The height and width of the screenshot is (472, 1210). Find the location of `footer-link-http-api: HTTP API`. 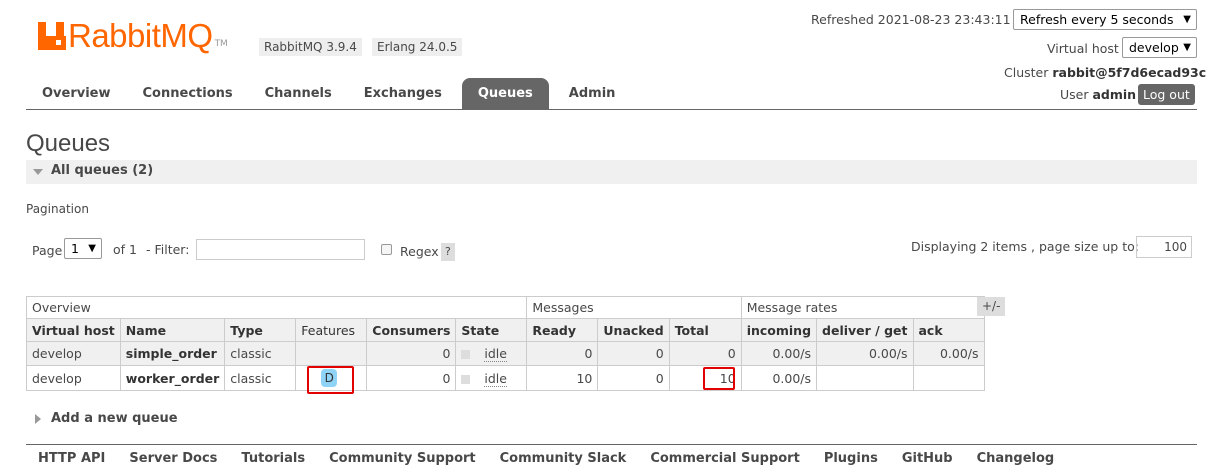

footer-link-http-api: HTTP API is located at coordinates (71, 458).